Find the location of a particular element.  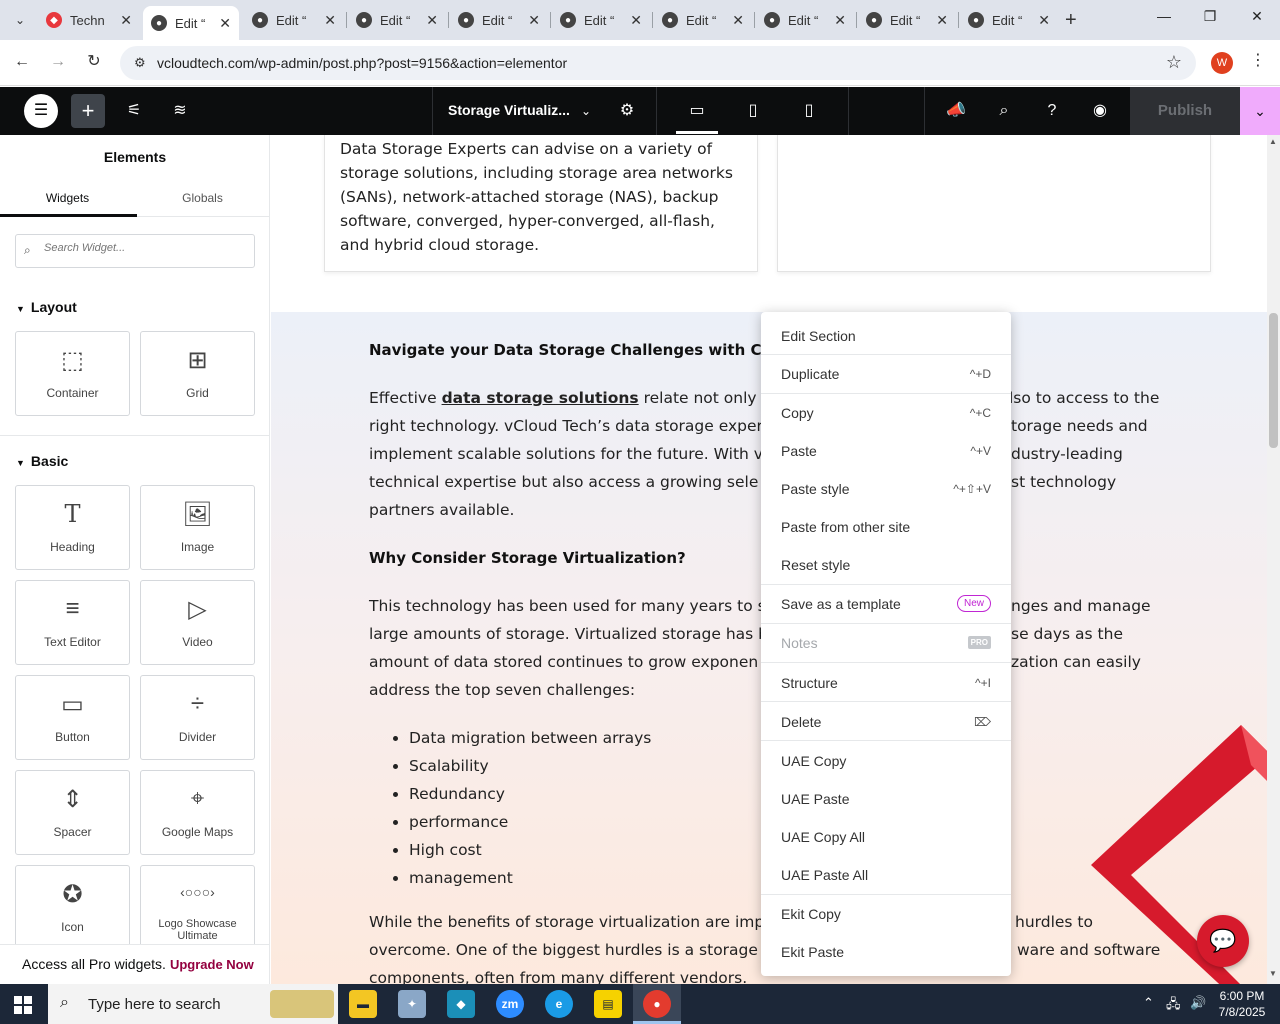

menu-item-uae-copy: UAE Copy is located at coordinates (886, 760).